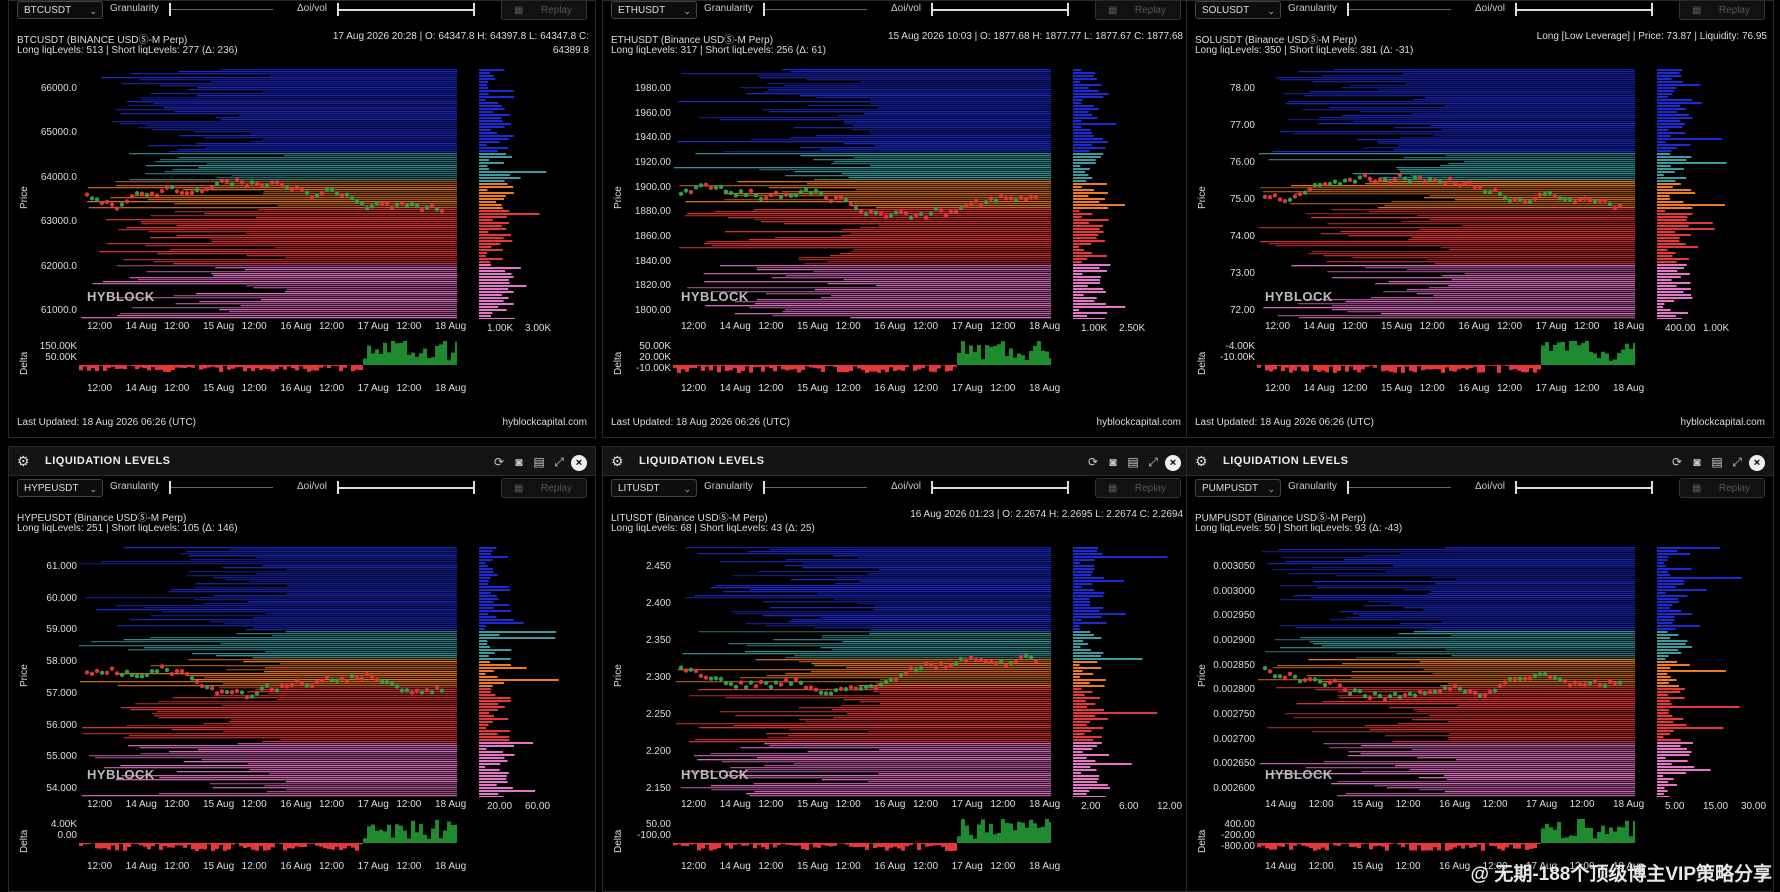  I want to click on price-tick-label: 1920.00, so click(652, 162).